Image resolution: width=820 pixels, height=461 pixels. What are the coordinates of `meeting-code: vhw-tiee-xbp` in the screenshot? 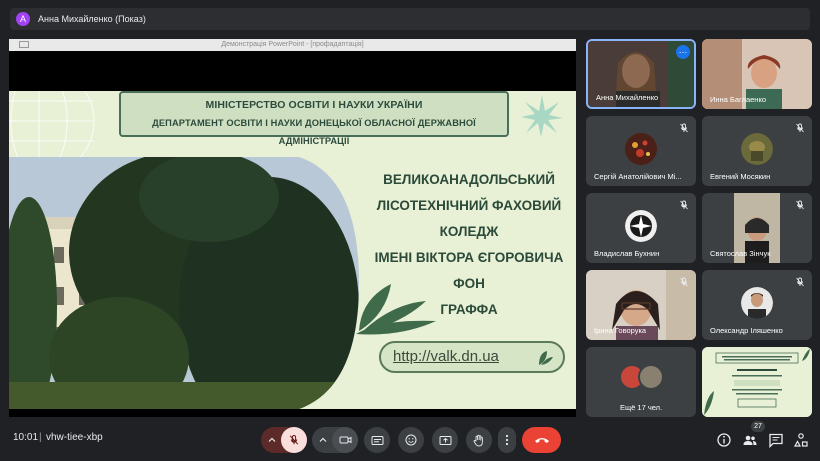 It's located at (74, 437).